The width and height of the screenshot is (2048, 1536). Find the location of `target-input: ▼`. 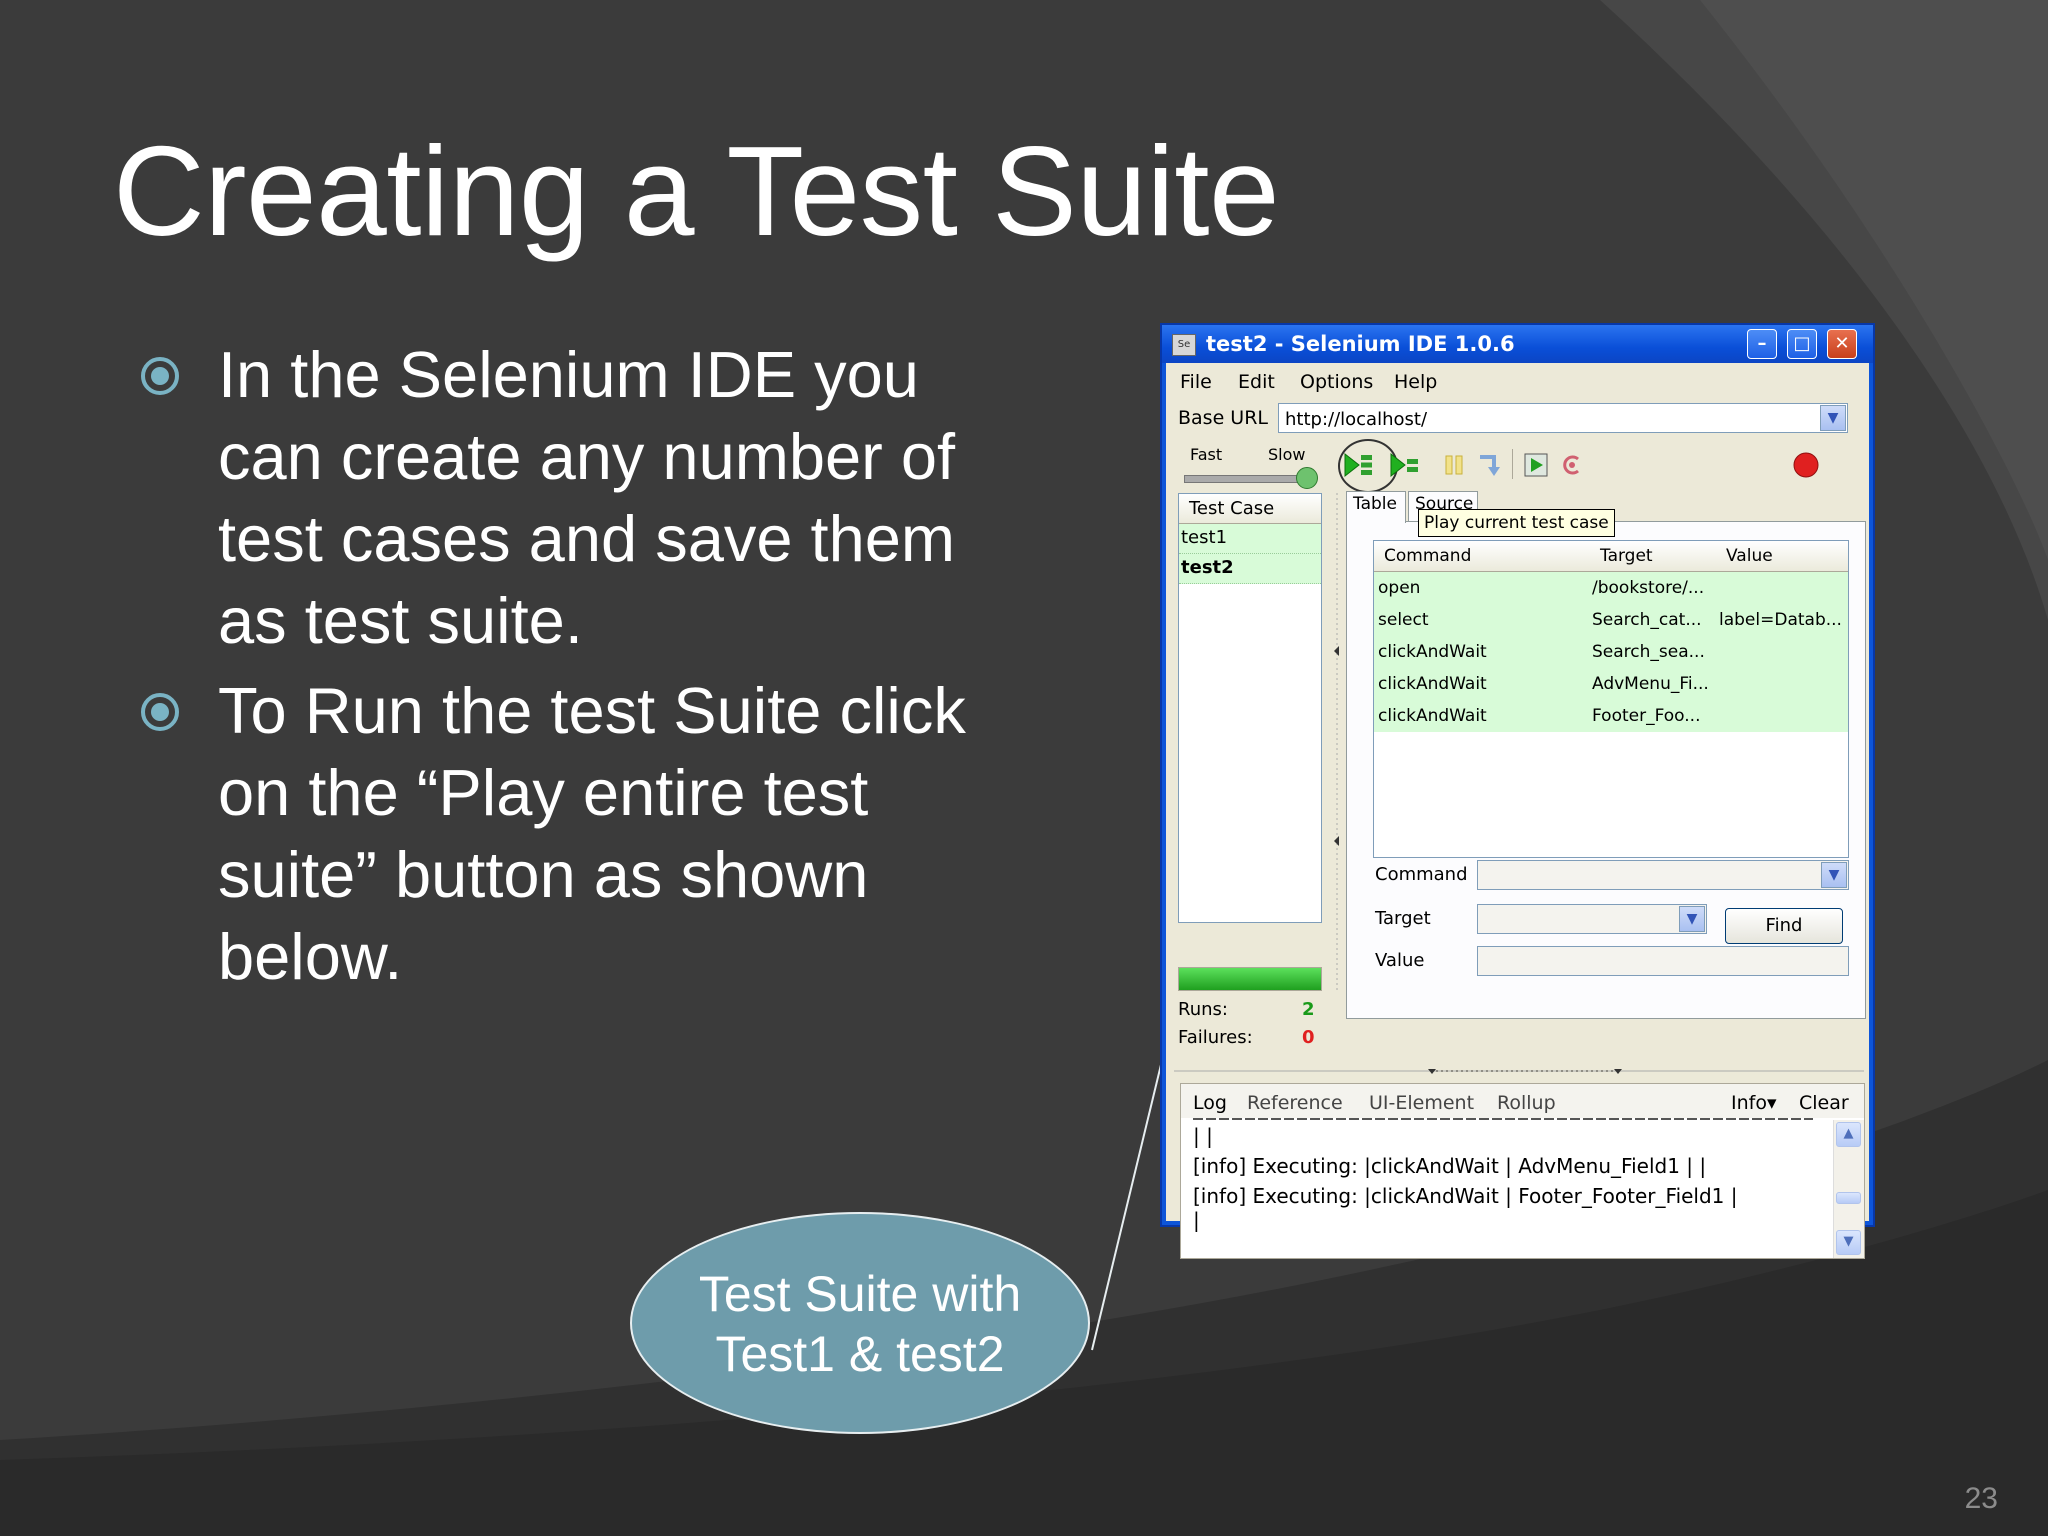

target-input: ▼ is located at coordinates (1592, 919).